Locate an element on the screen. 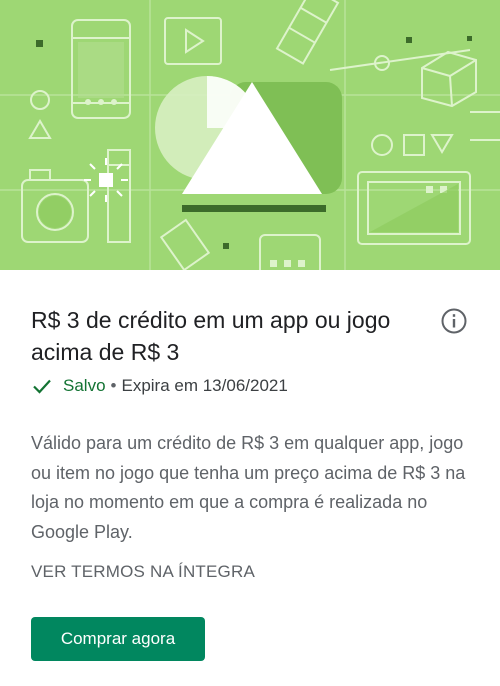 The height and width of the screenshot is (686, 500). check-icon is located at coordinates (42, 386).